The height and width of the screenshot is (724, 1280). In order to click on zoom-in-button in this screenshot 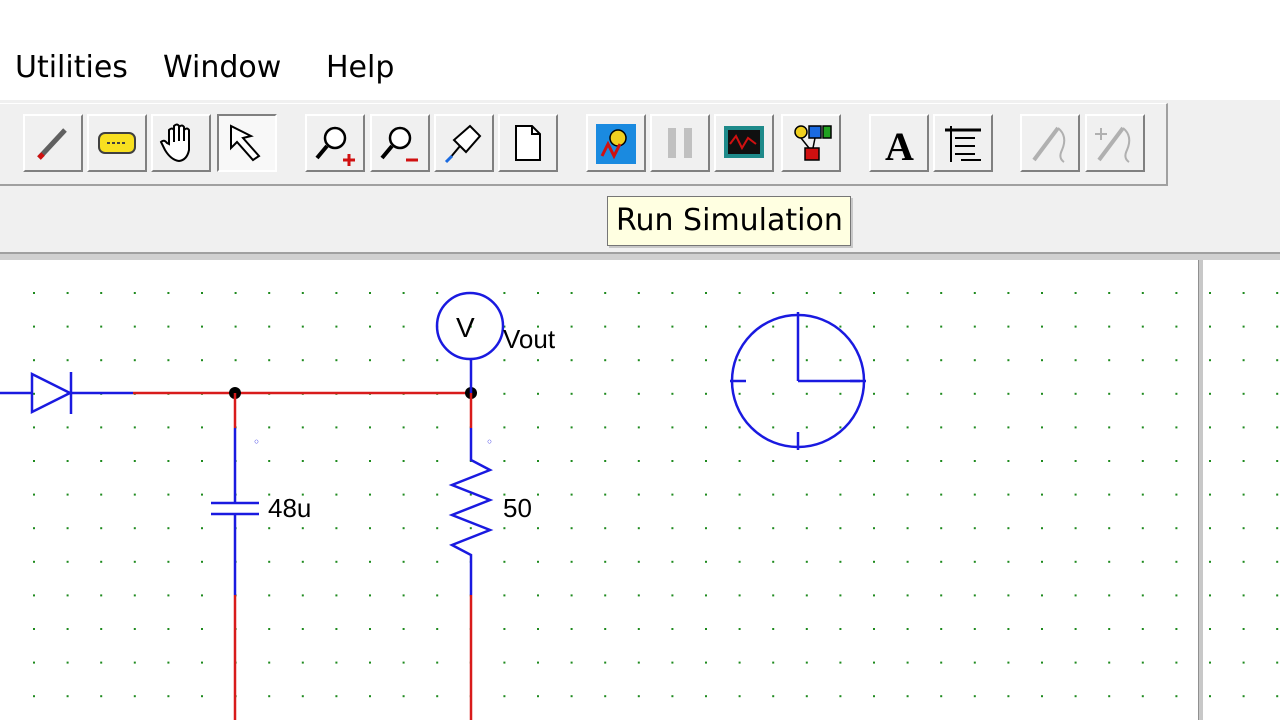, I will do `click(335, 143)`.